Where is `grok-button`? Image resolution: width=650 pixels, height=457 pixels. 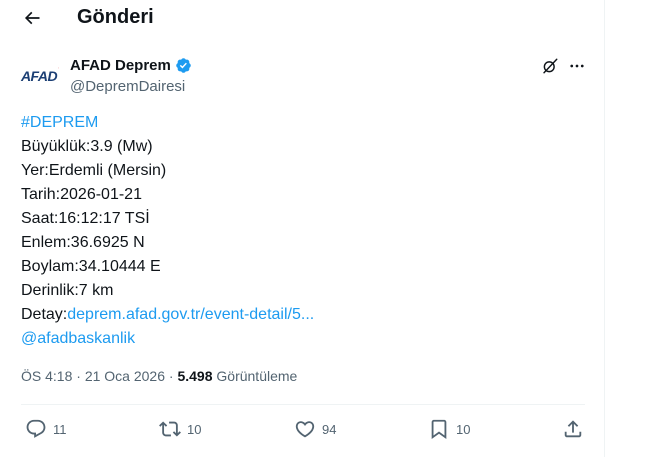
grok-button is located at coordinates (550, 66).